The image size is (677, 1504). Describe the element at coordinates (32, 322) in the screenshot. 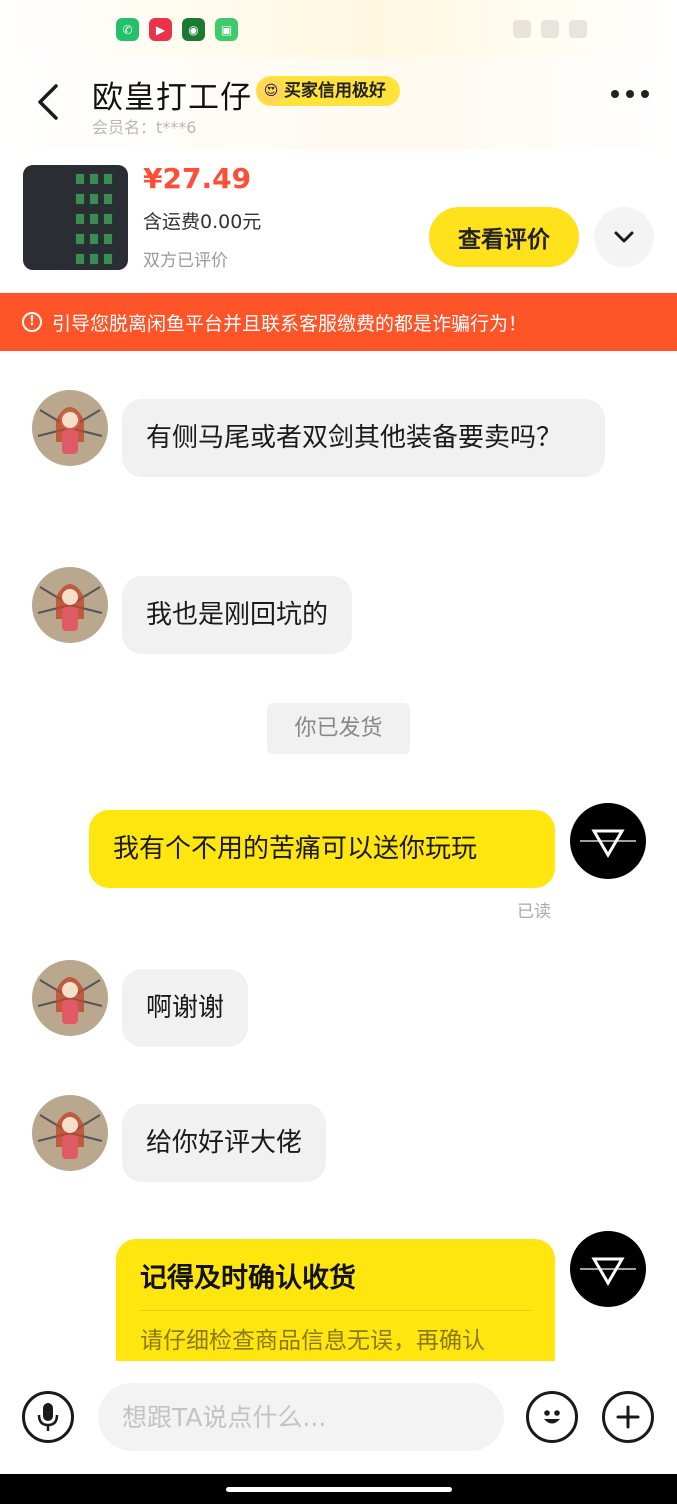

I see `warning-icon: !` at that location.